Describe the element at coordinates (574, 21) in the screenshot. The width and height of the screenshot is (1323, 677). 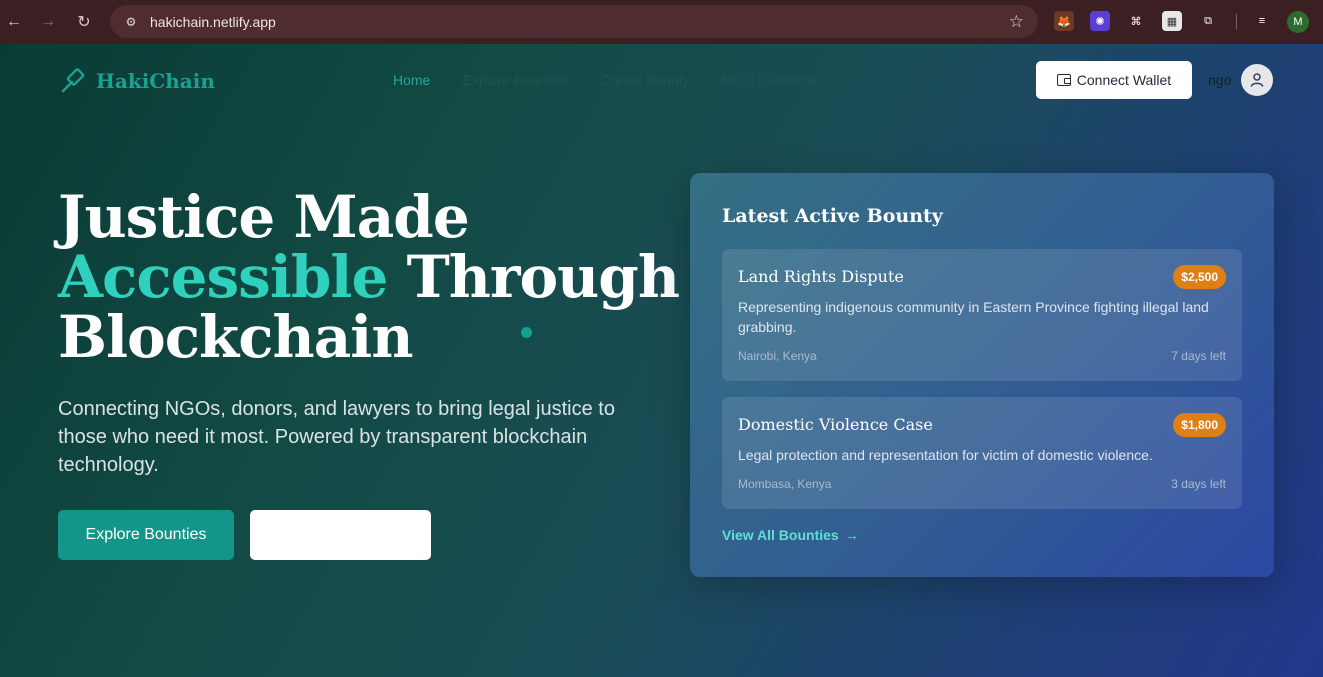
I see `address-bar: ⚙ hakichain.netlify.app ☆` at that location.